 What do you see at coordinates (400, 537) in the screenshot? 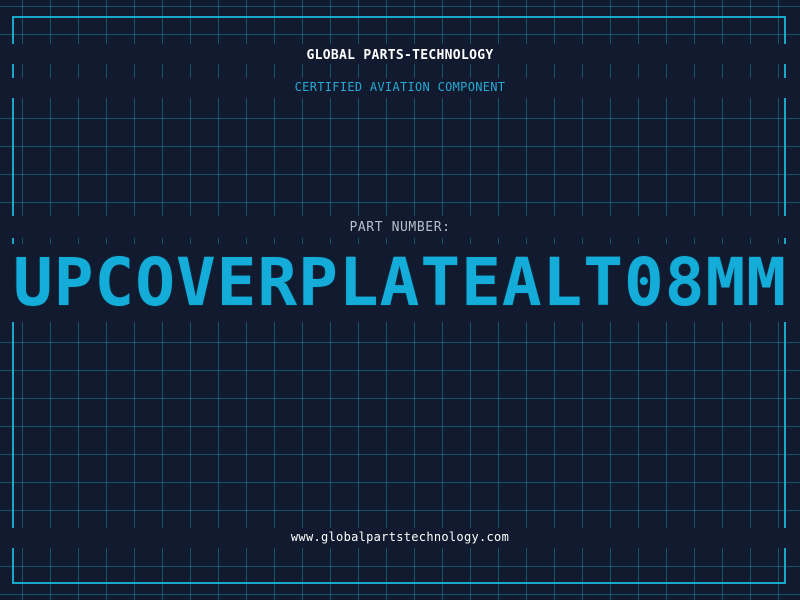
I see `website-url: www.globalpartstechnology.com` at bounding box center [400, 537].